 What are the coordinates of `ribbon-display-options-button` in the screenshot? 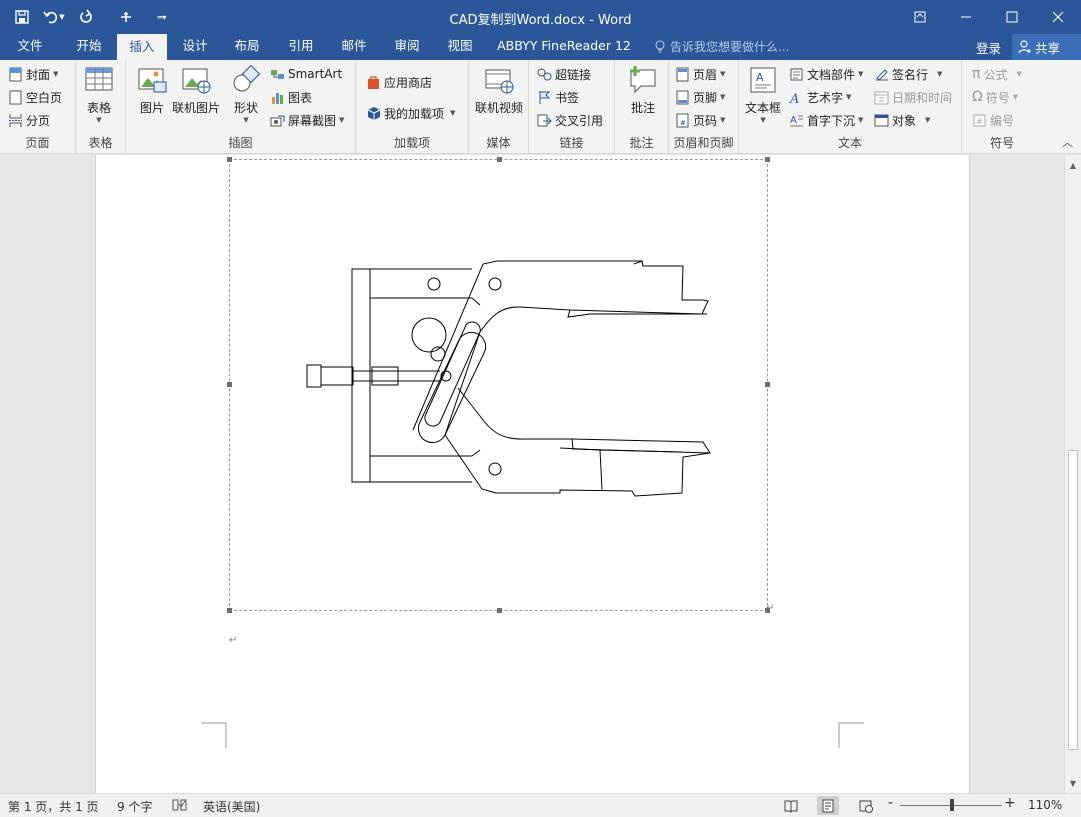 It's located at (920, 17).